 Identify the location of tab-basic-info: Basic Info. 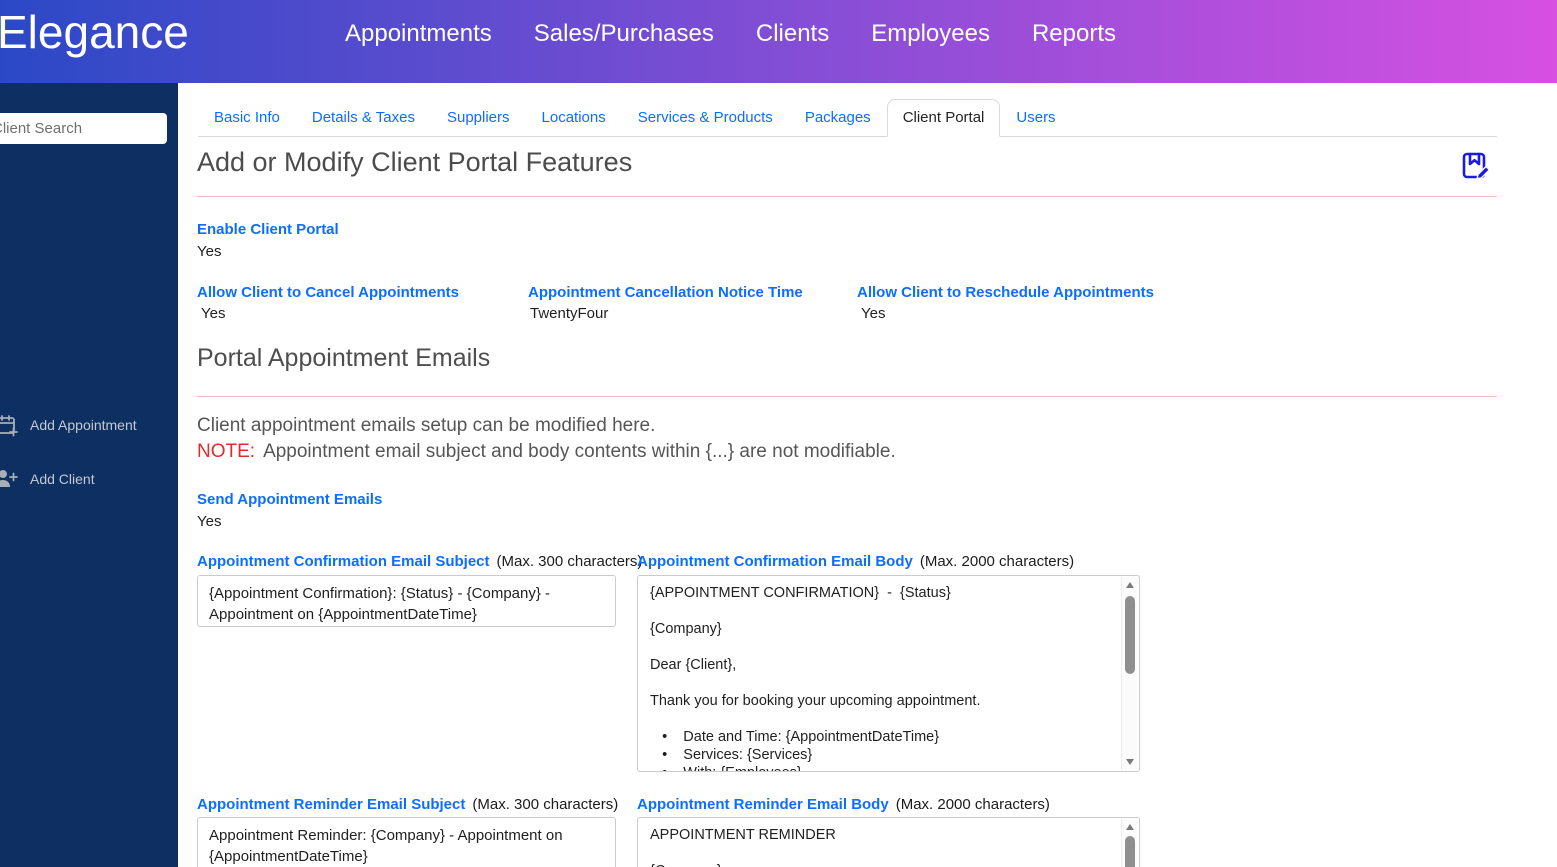
(247, 118).